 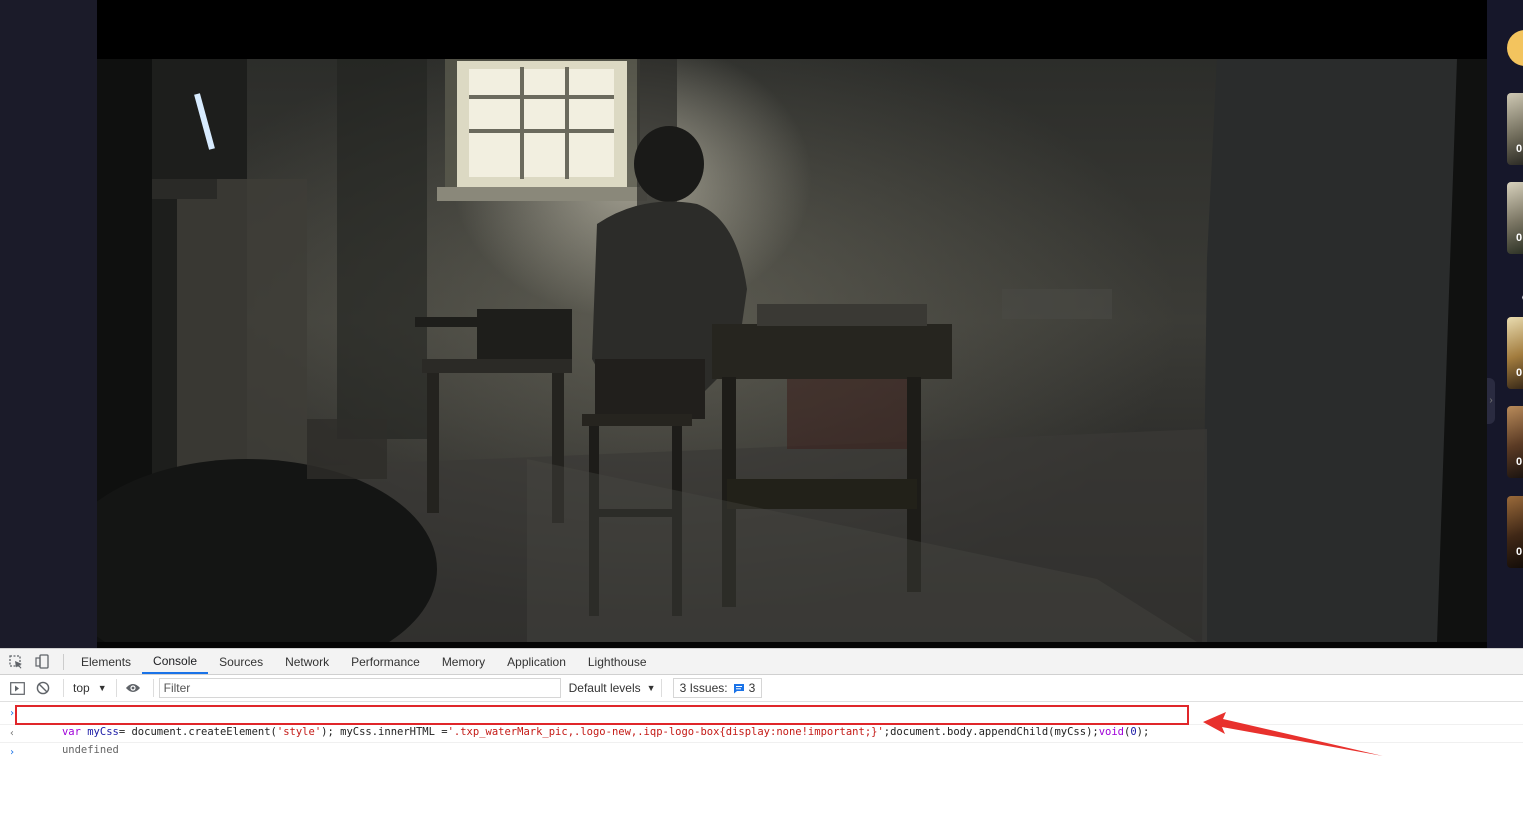 I want to click on tab-lighthouse: Lighthouse, so click(x=617, y=661).